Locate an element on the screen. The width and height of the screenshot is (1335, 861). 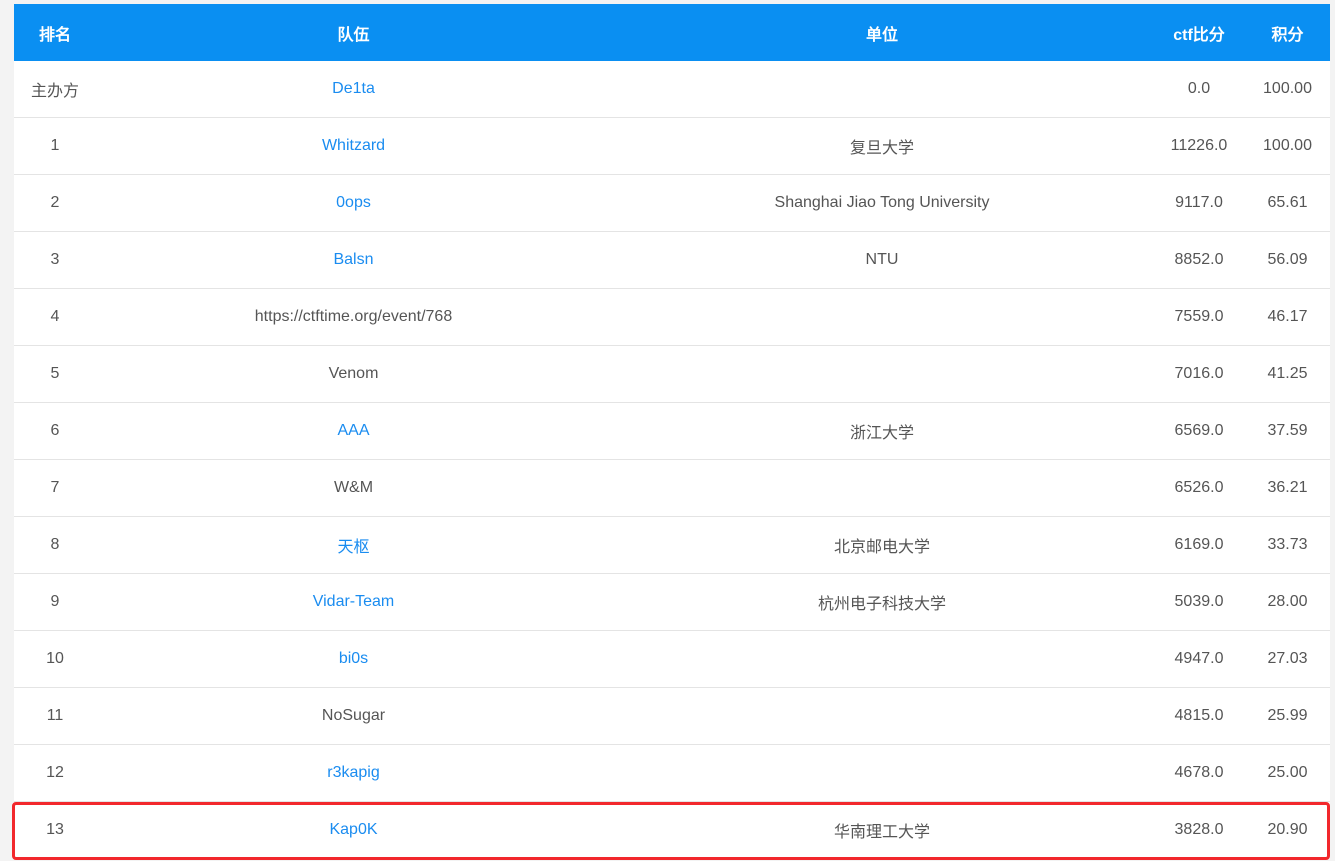
team-name: Venom is located at coordinates (353, 373).